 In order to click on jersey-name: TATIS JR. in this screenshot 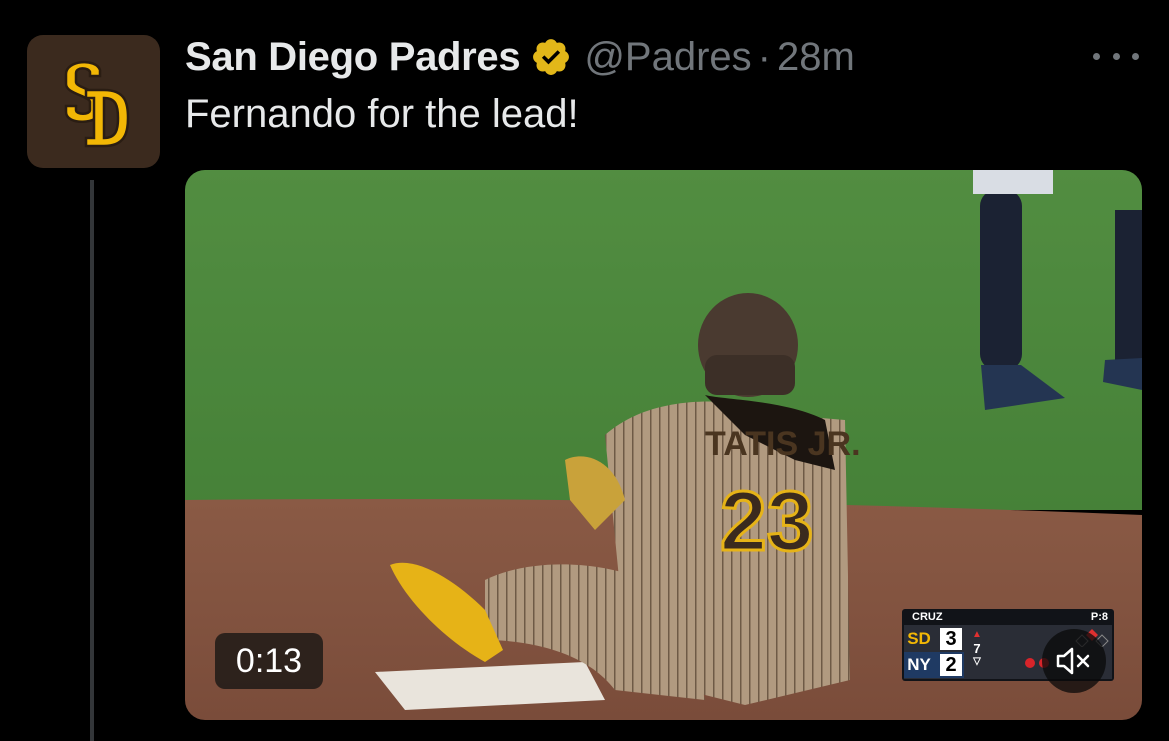, I will do `click(783, 444)`.